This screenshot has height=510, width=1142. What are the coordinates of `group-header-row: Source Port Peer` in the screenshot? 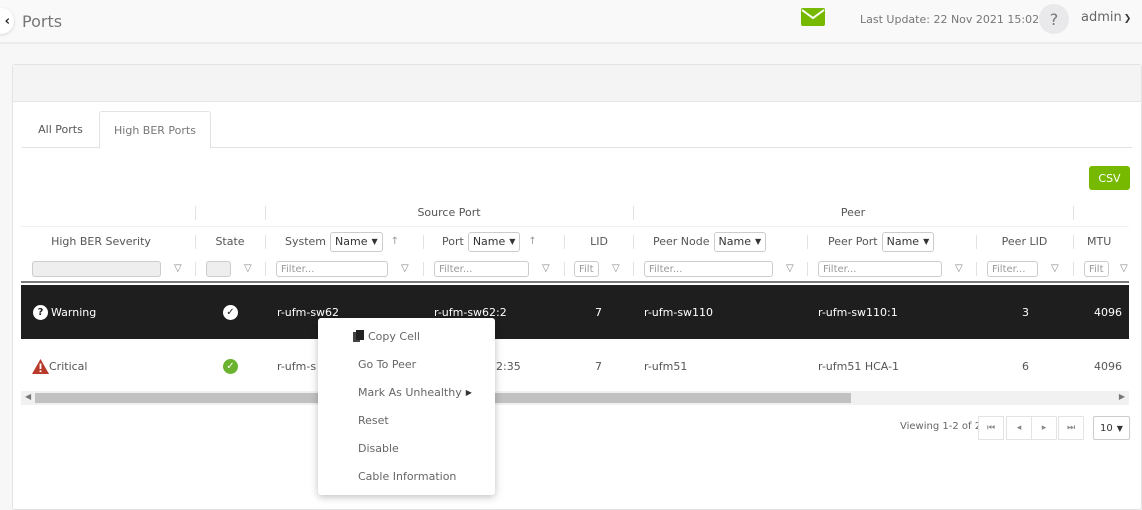 It's located at (575, 212).